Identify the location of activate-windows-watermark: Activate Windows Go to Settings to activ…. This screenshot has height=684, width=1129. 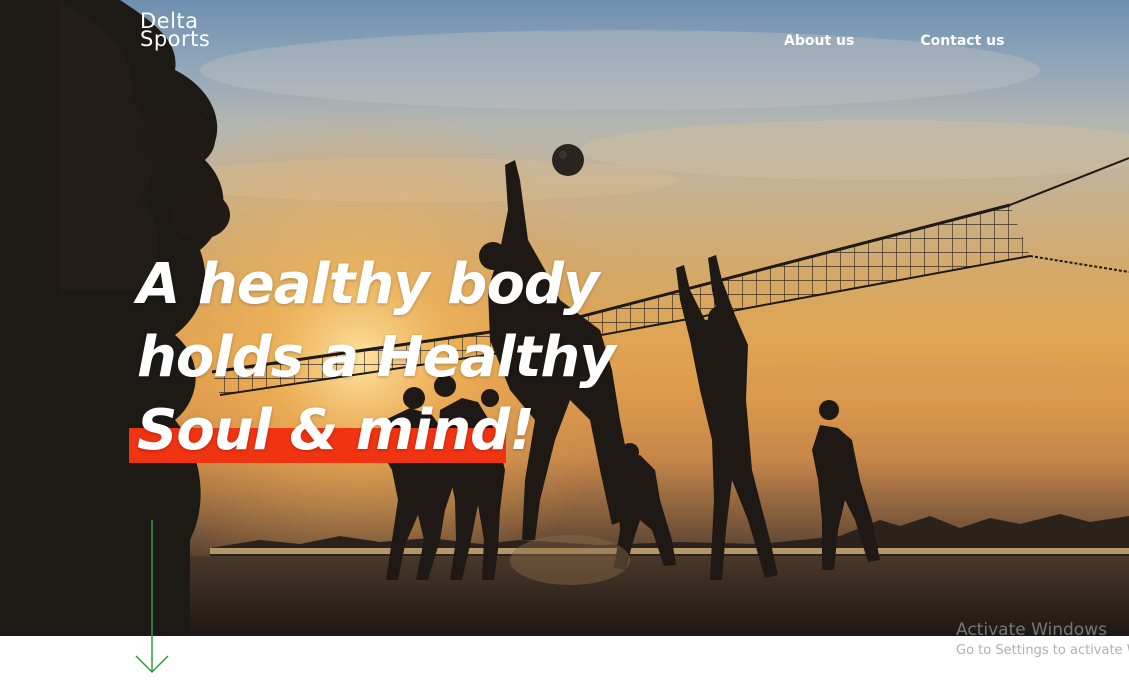
(1042, 640).